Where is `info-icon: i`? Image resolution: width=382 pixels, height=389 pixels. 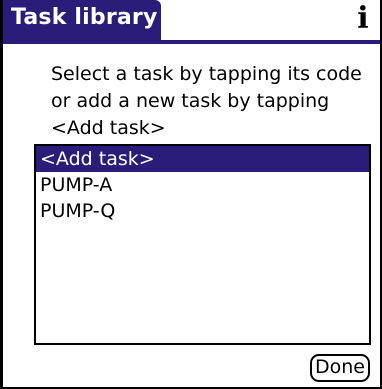 info-icon: i is located at coordinates (363, 19).